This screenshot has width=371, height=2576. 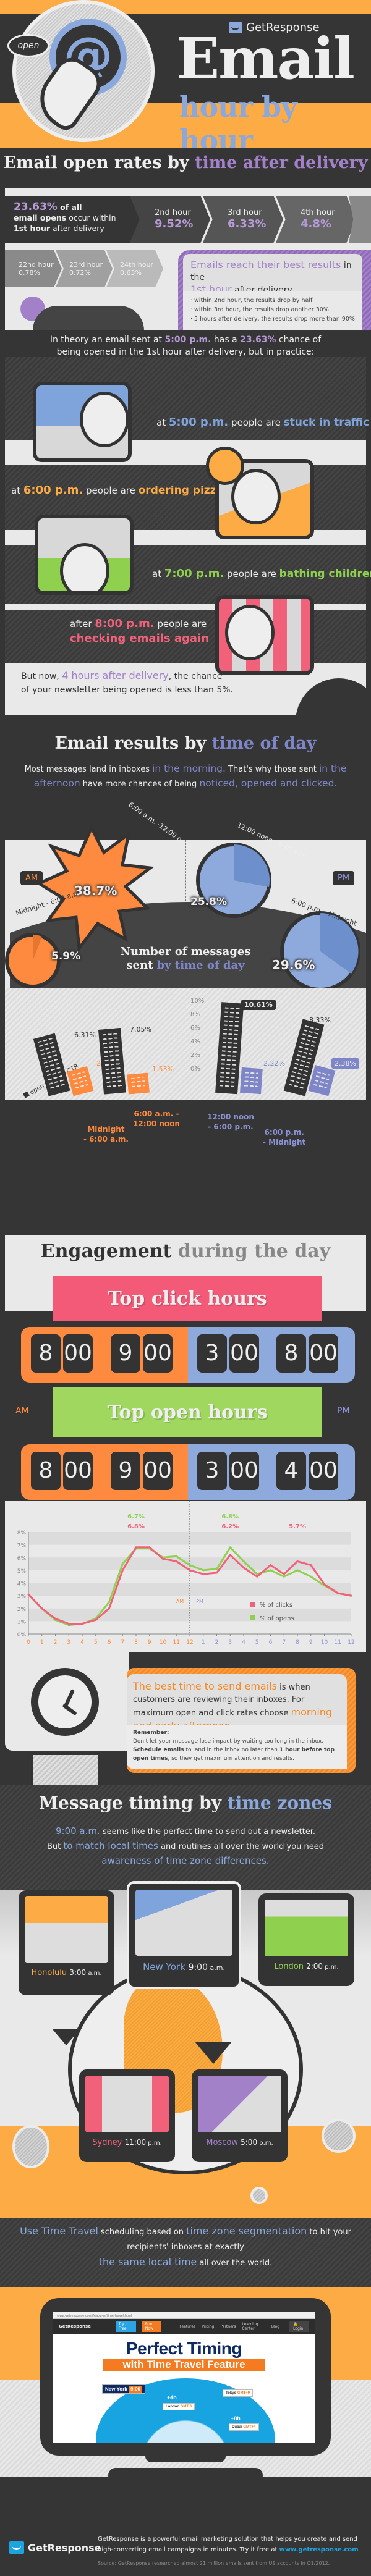 I want to click on y-tick: 8%, so click(x=195, y=1014).